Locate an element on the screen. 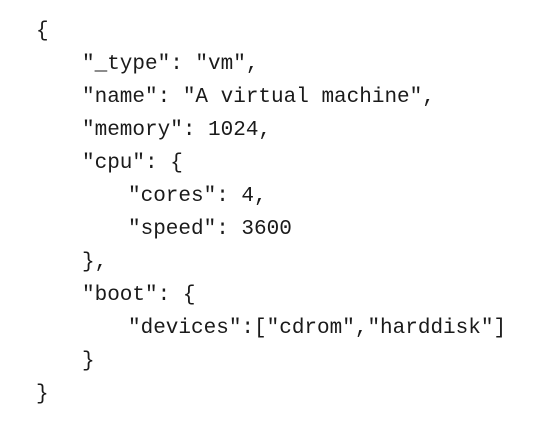 This screenshot has height=426, width=559. code-line-speed: "speed": 3600 is located at coordinates (210, 229).